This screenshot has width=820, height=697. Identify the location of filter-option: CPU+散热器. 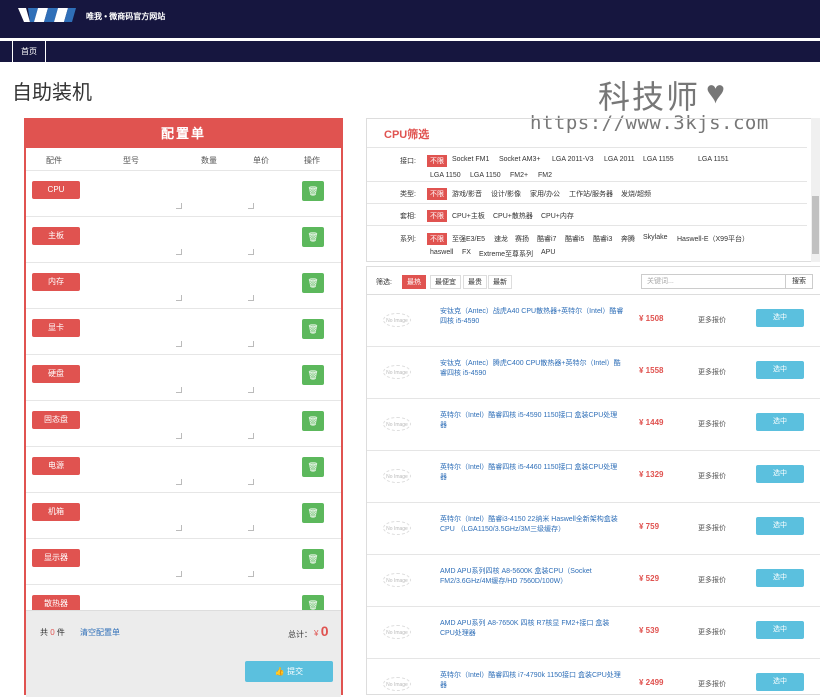
(513, 216).